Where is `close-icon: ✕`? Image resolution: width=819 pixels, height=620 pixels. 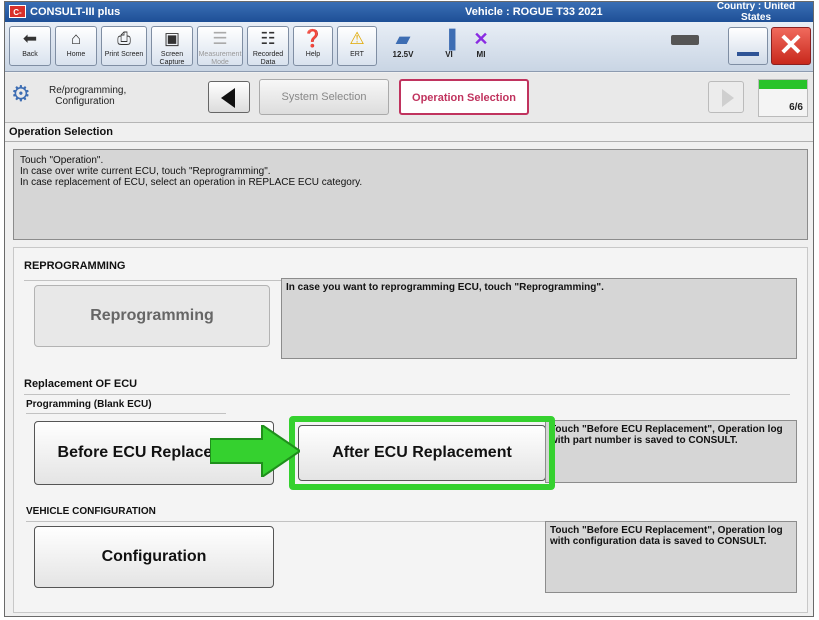 close-icon: ✕ is located at coordinates (791, 45).